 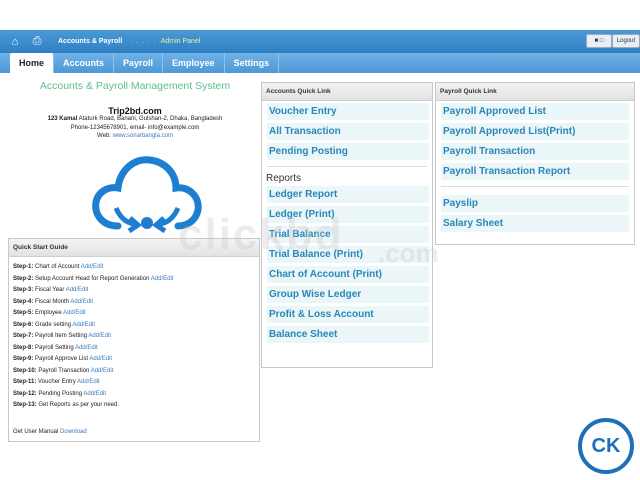 I want to click on list-item: Step-9: Payroll Approve List Add/Edit, so click(x=63, y=359).